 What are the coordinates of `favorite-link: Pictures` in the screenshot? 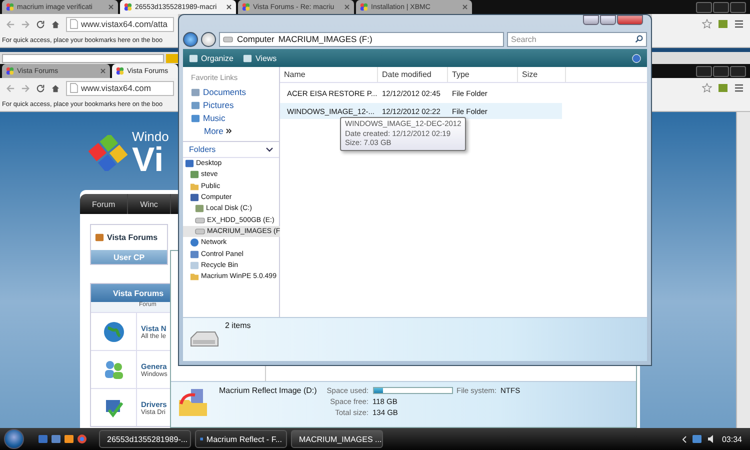 It's located at (231, 105).